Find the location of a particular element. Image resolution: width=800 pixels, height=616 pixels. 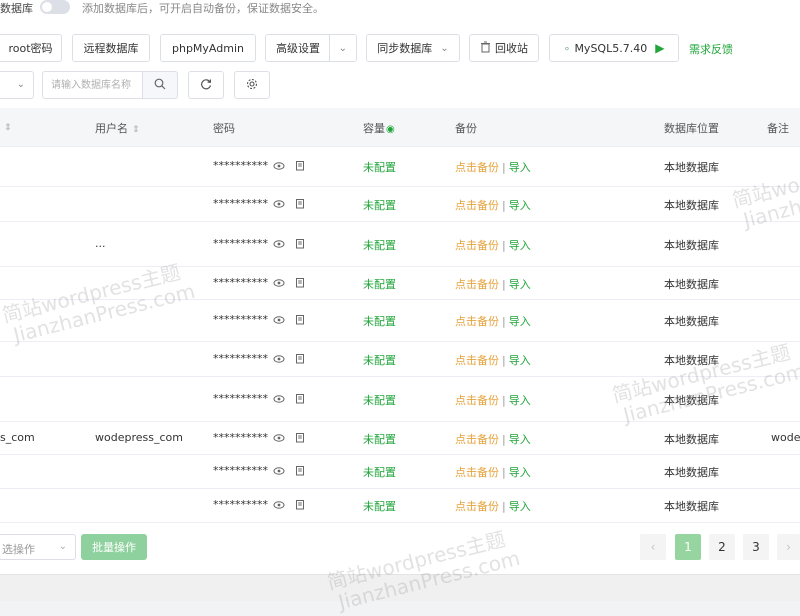

next-page-button: › is located at coordinates (788, 547).